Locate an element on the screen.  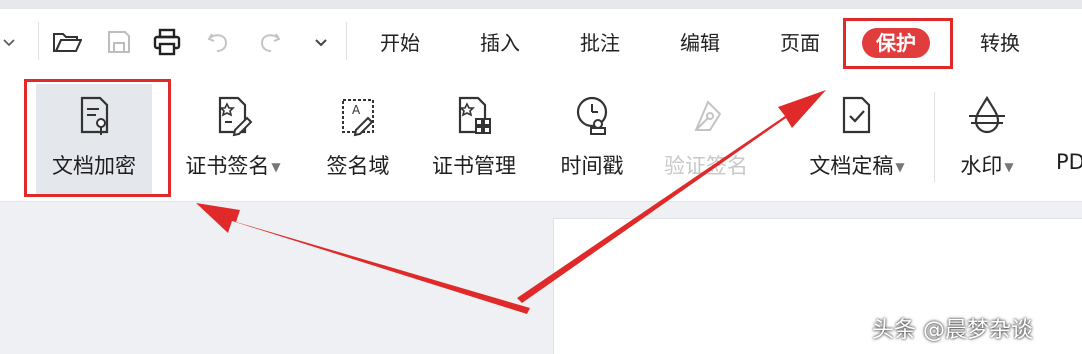
timestamp-icon is located at coordinates (592, 115).